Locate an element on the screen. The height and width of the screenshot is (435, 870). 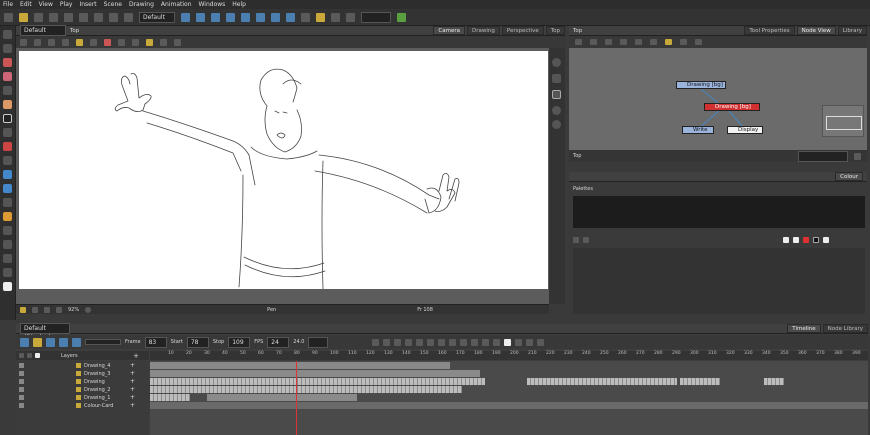
transform-icon is located at coordinates (185, 17).